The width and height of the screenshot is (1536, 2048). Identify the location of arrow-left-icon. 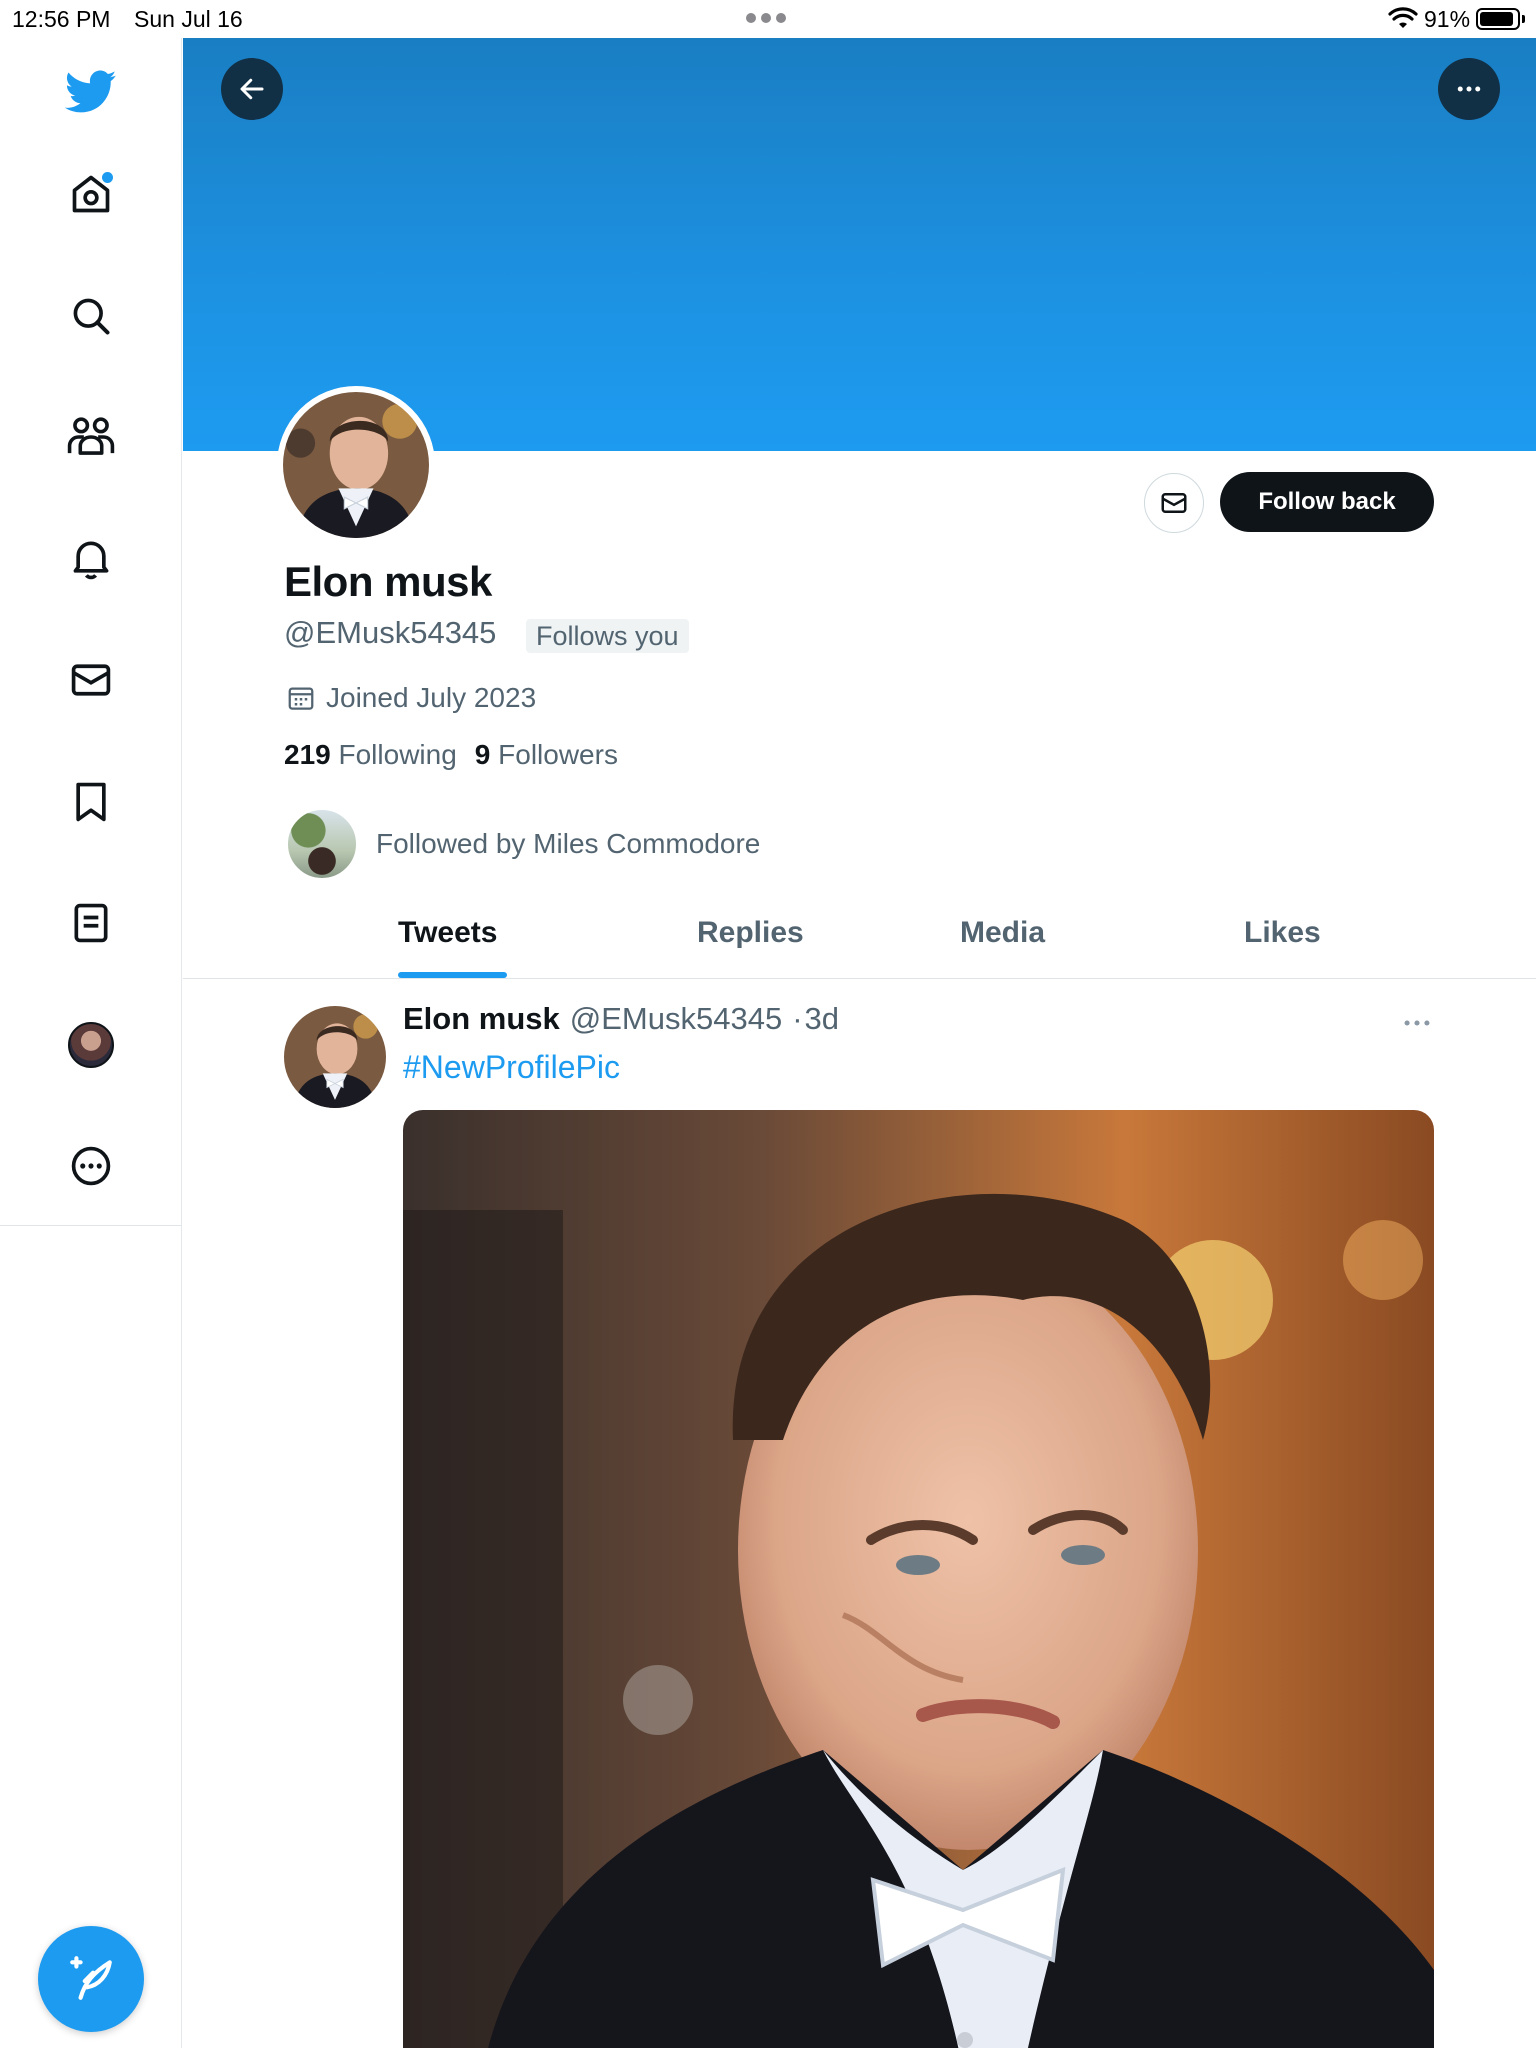
(252, 89).